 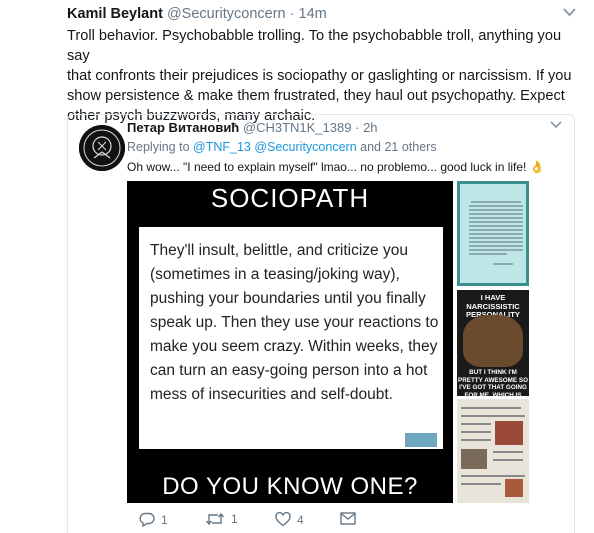 What do you see at coordinates (234, 519) in the screenshot?
I see `retweet-count: 1` at bounding box center [234, 519].